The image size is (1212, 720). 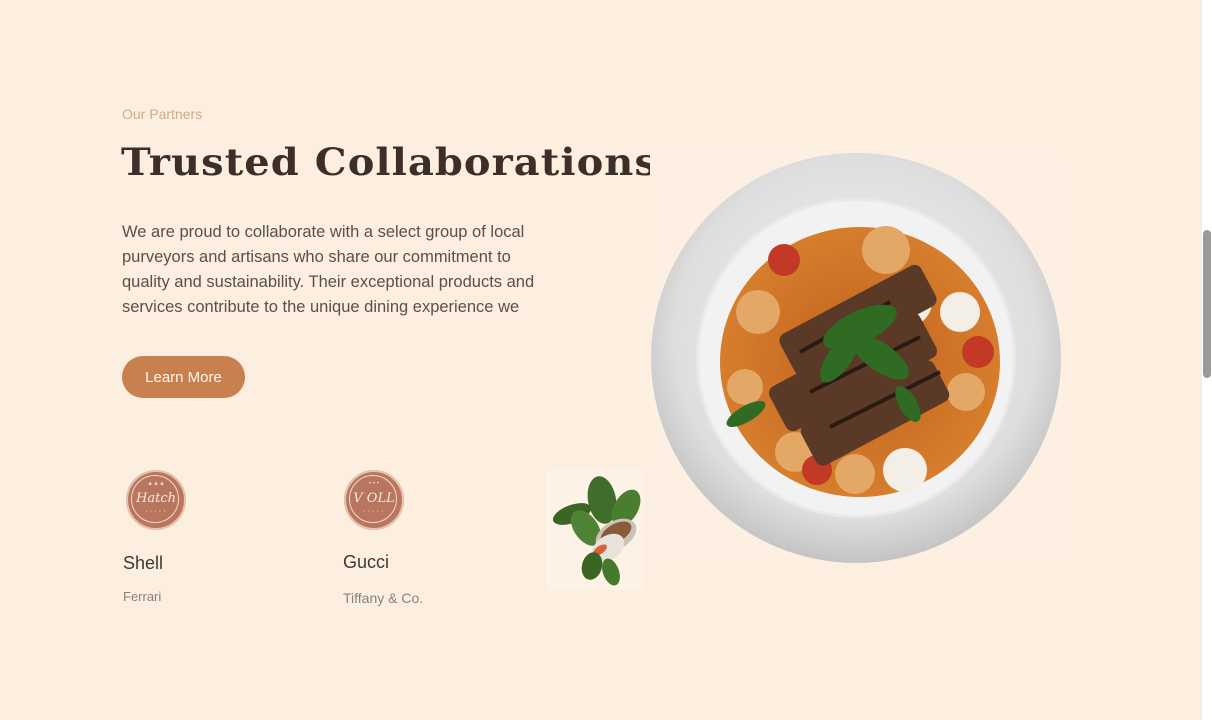 What do you see at coordinates (374, 484) in the screenshot?
I see `logo-tagline: • • •` at bounding box center [374, 484].